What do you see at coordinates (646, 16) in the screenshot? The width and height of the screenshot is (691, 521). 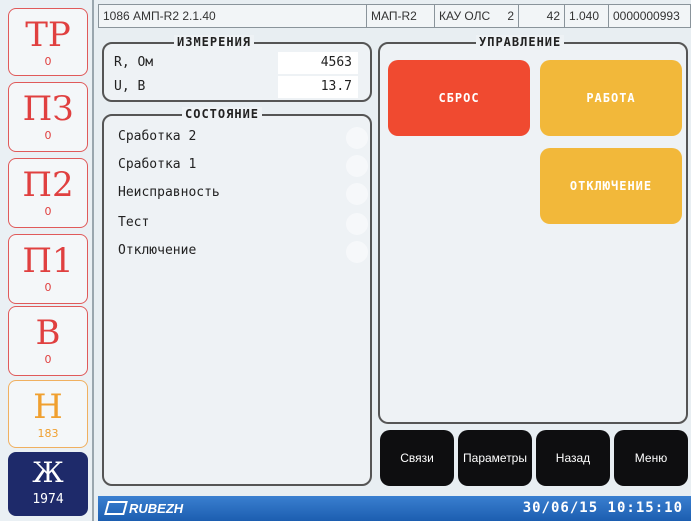 I see `serial-number: 0000000993` at bounding box center [646, 16].